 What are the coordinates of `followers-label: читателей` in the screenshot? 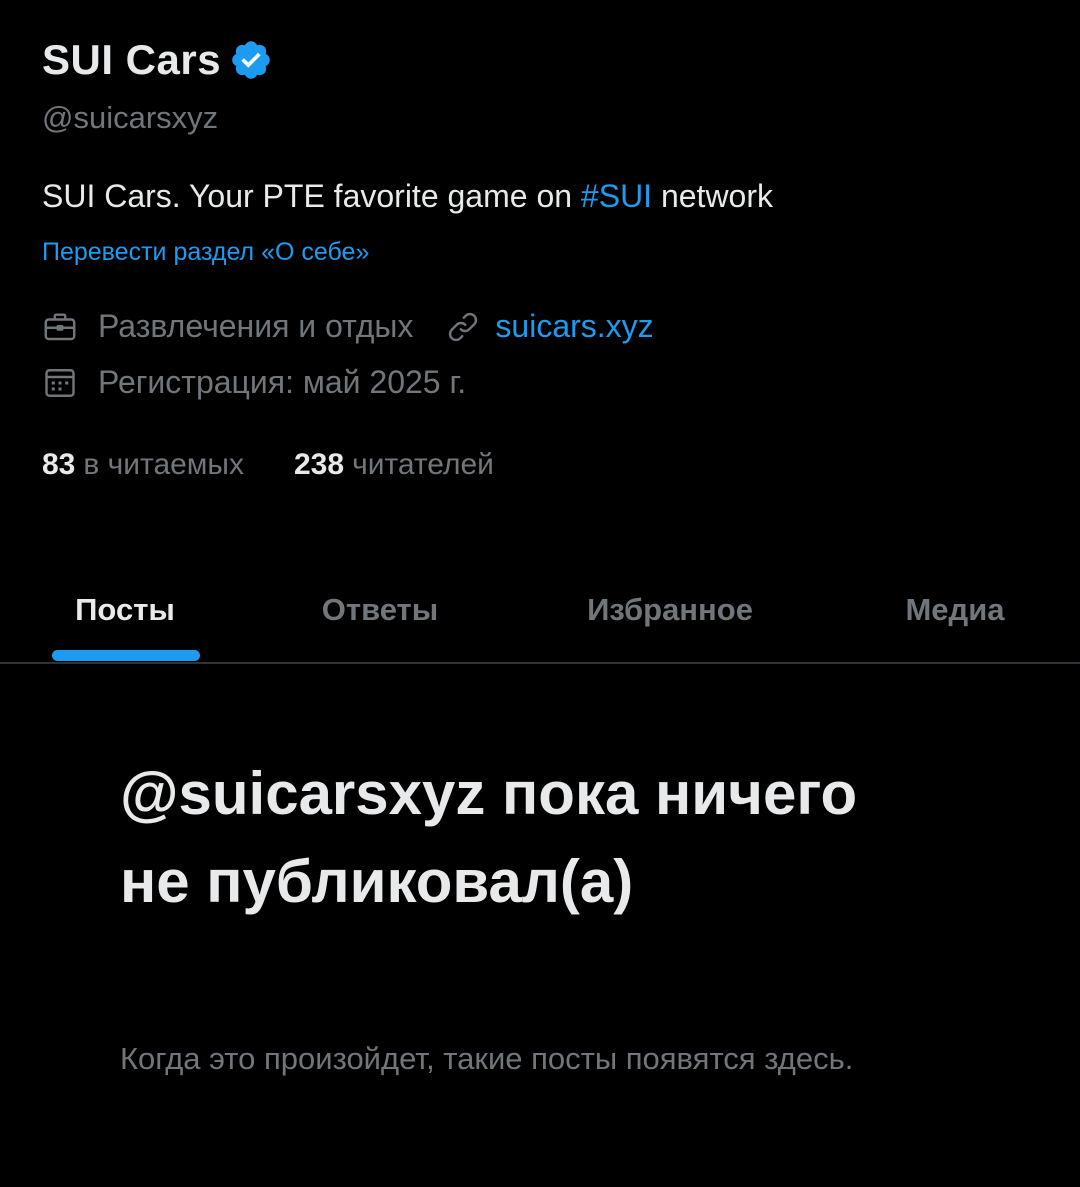 It's located at (423, 464).